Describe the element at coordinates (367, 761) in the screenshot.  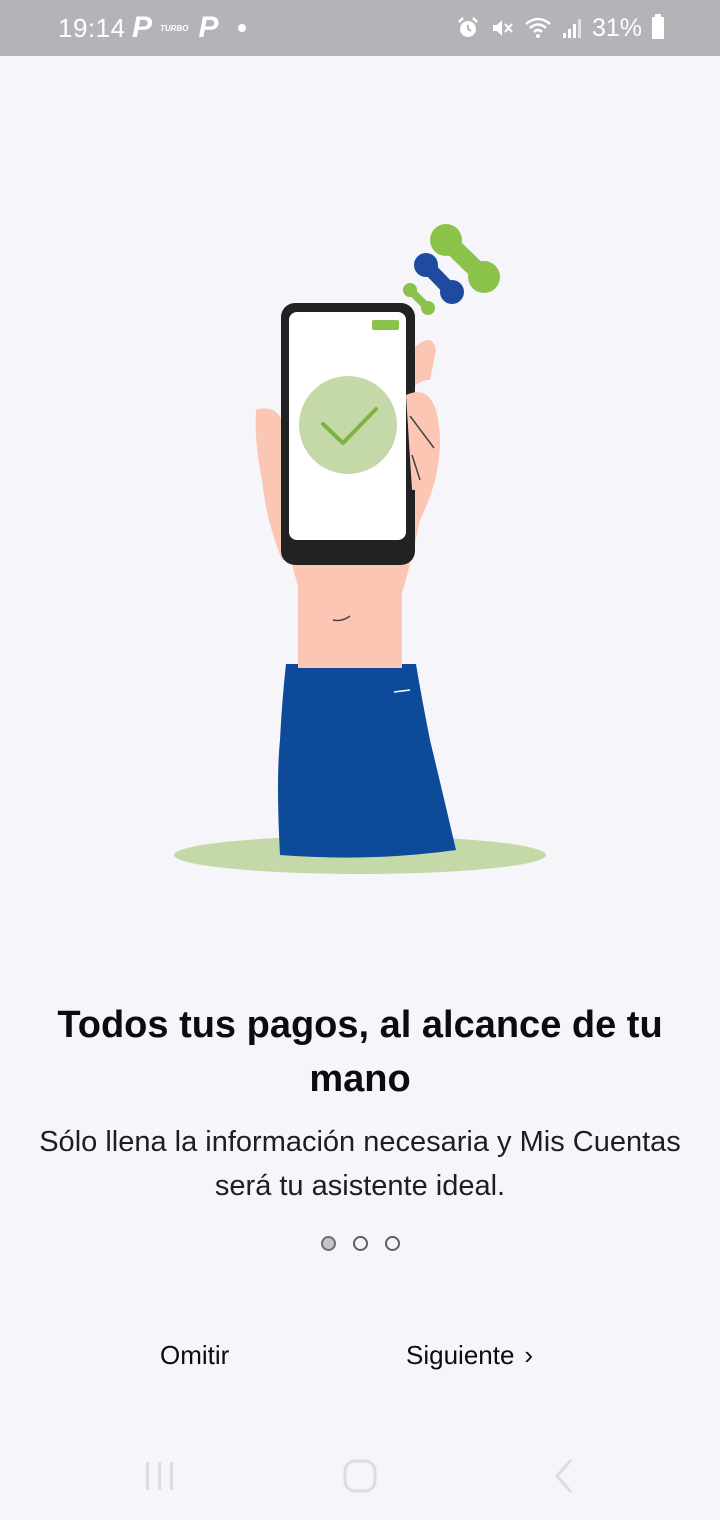
I see `sleeve` at that location.